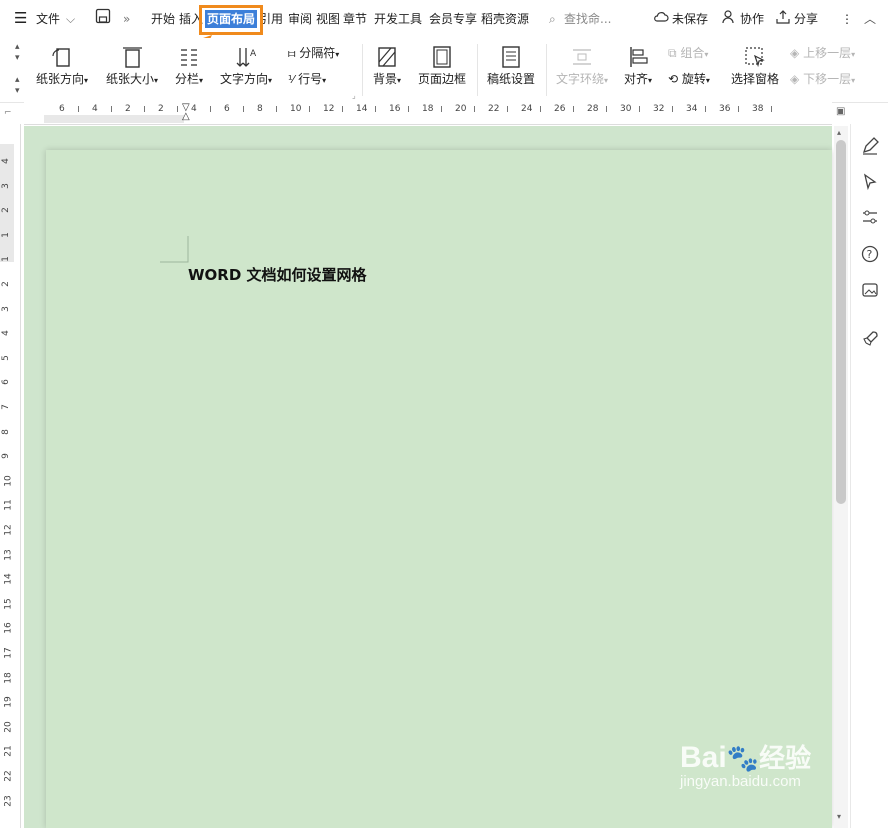  I want to click on help-icon: ?, so click(870, 254).